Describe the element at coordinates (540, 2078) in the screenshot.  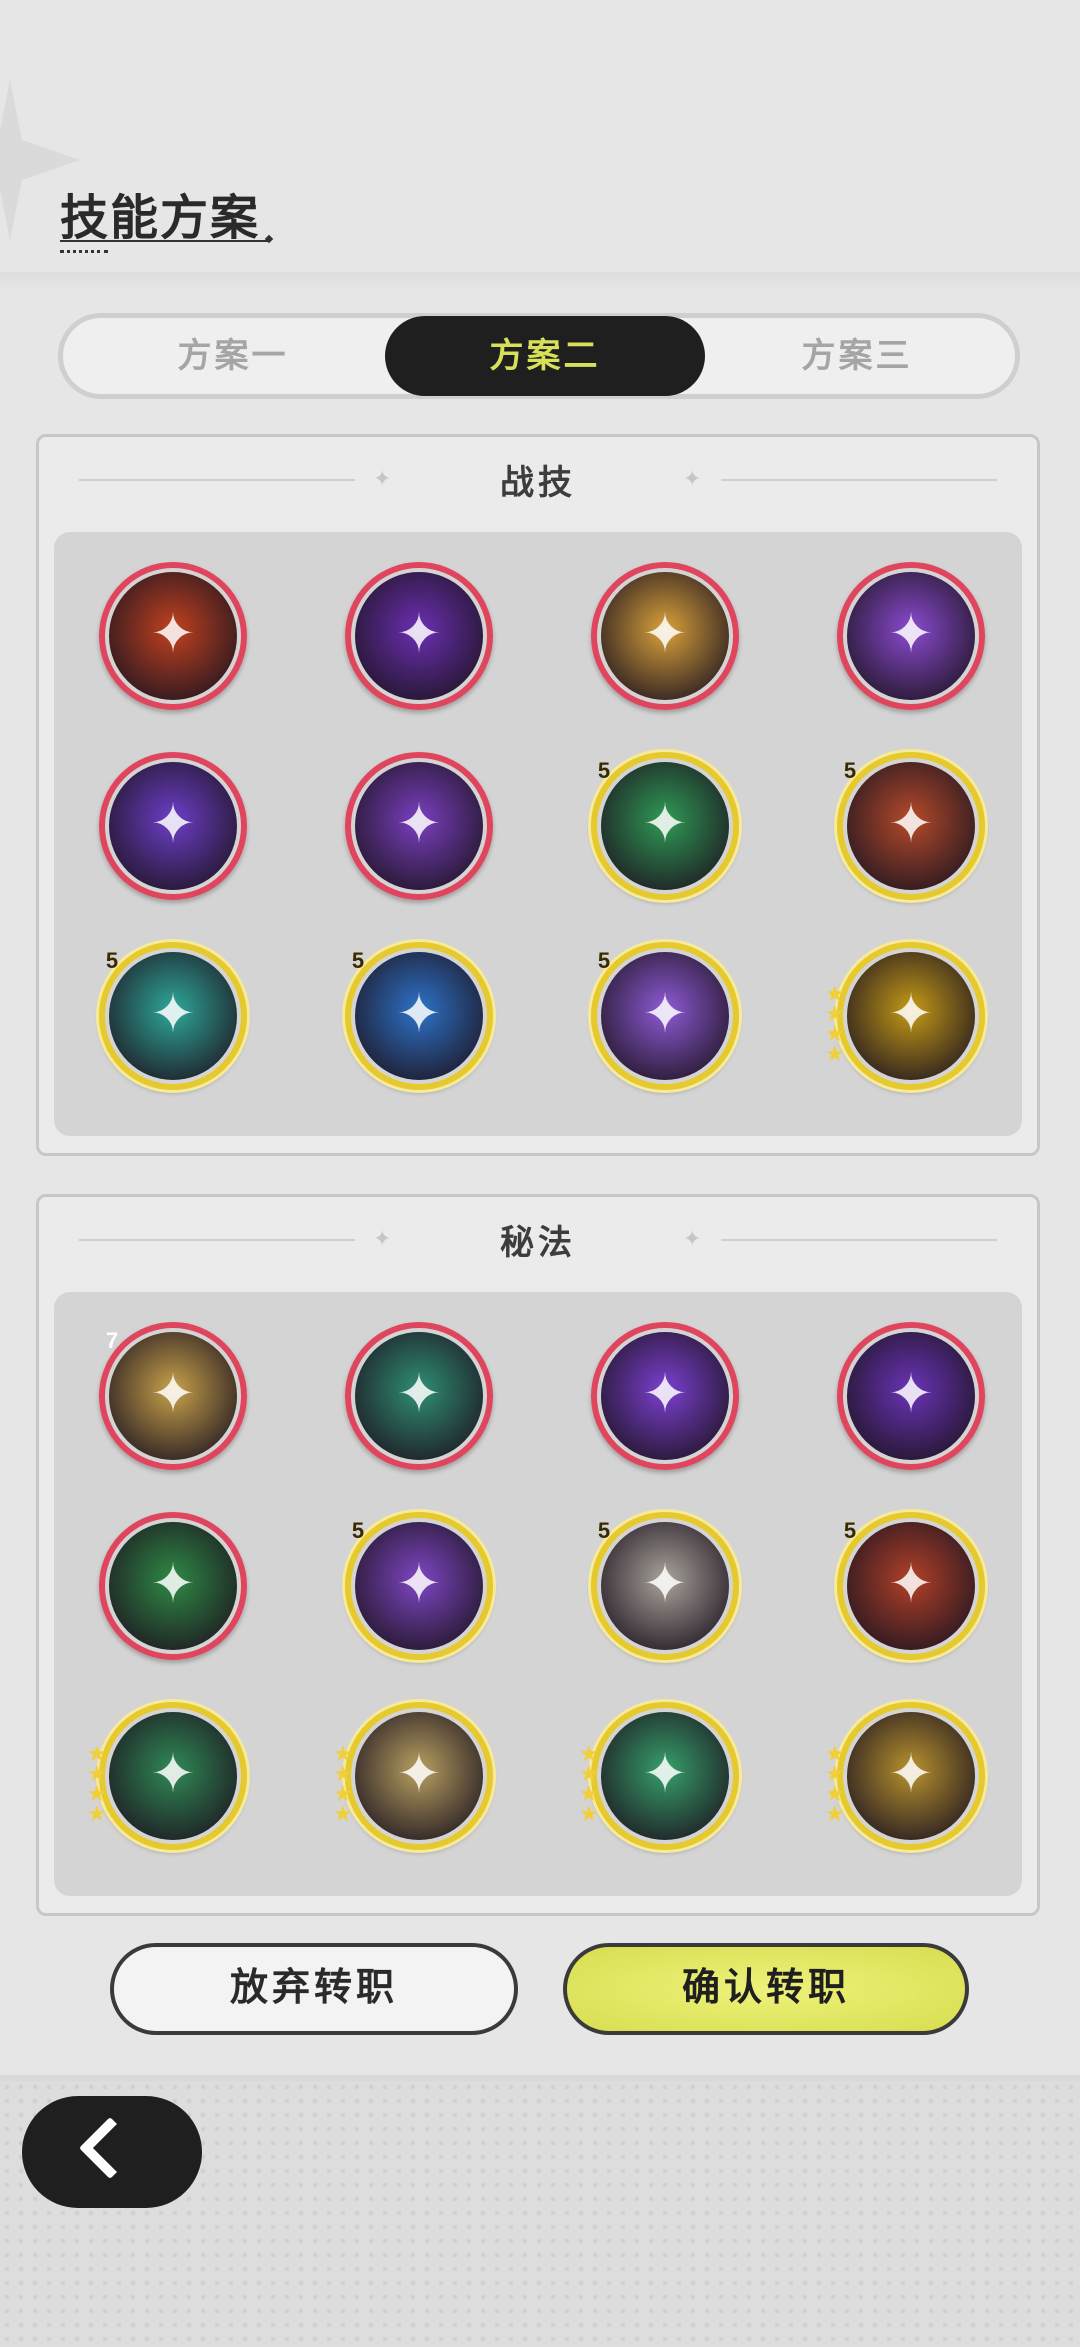
I see `bottom-divider` at that location.